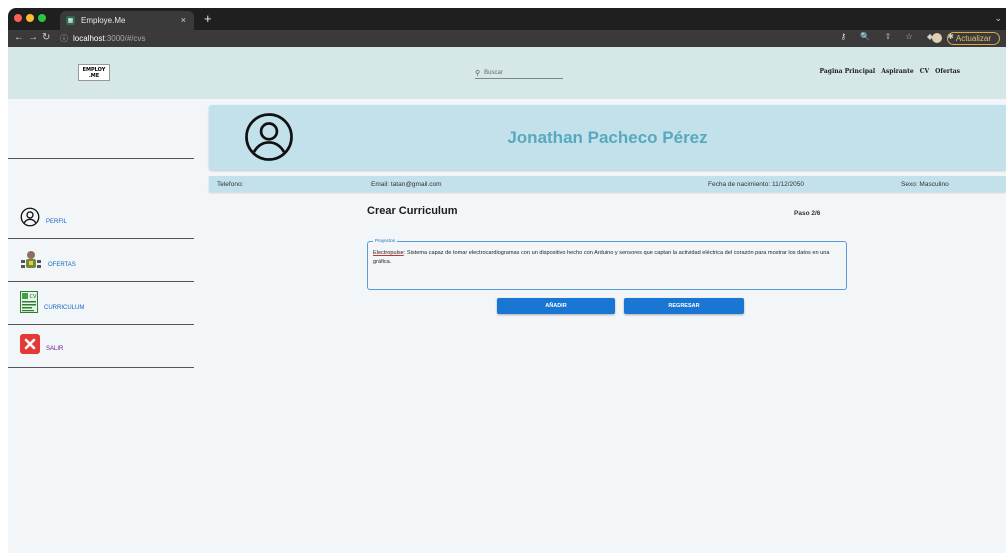 This screenshot has height=553, width=1006. I want to click on toolbar-icons: ⚷ 🔍 ⇧ ☆ ◆ ✱, so click(900, 36).